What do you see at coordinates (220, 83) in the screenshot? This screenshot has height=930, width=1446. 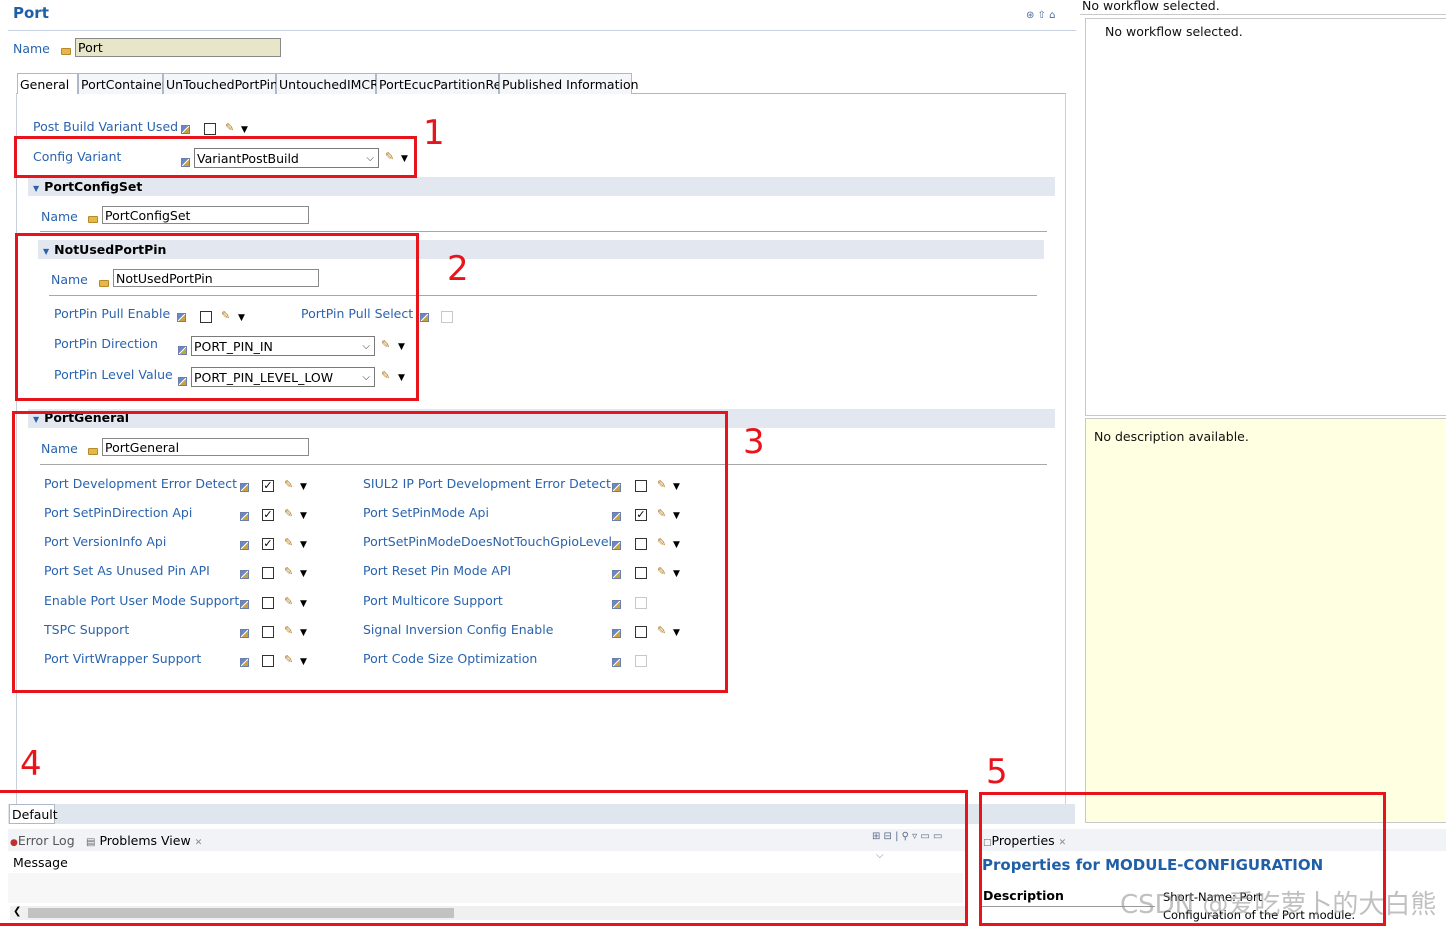 I see `tab-untouchedportpin: UnTouchedPortPin` at bounding box center [220, 83].